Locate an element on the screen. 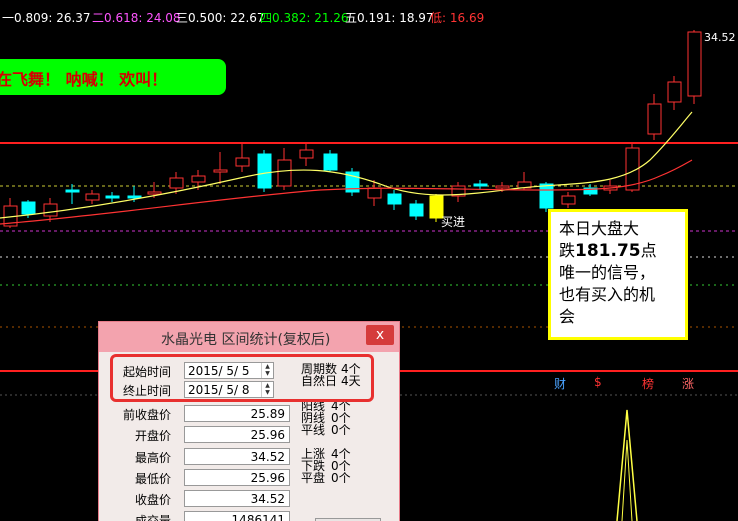 This screenshot has height=521, width=738. low-price-field: 25.96 is located at coordinates (237, 477).